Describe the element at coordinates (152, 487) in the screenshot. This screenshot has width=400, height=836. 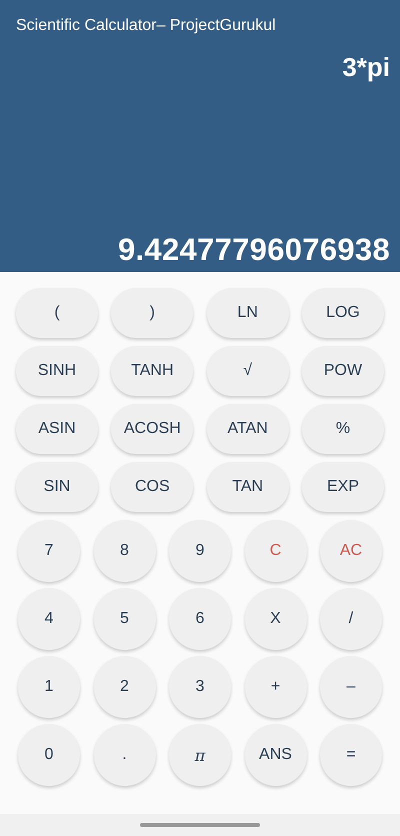
I see `function-key: COS` at that location.